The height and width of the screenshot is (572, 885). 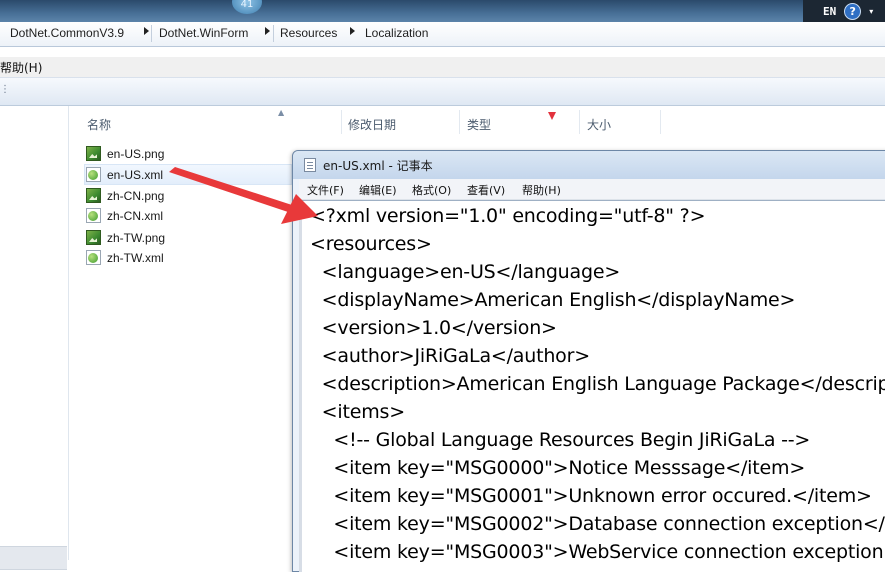 I want to click on code-line: <language>en-US</language>, so click(x=465, y=272).